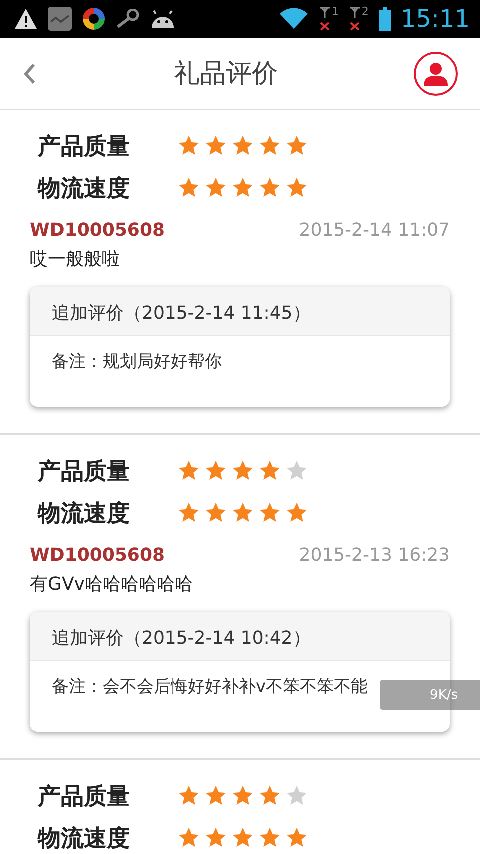 This screenshot has height=854, width=480. What do you see at coordinates (374, 555) in the screenshot?
I see `review-date: 2015-2-13 16:23` at bounding box center [374, 555].